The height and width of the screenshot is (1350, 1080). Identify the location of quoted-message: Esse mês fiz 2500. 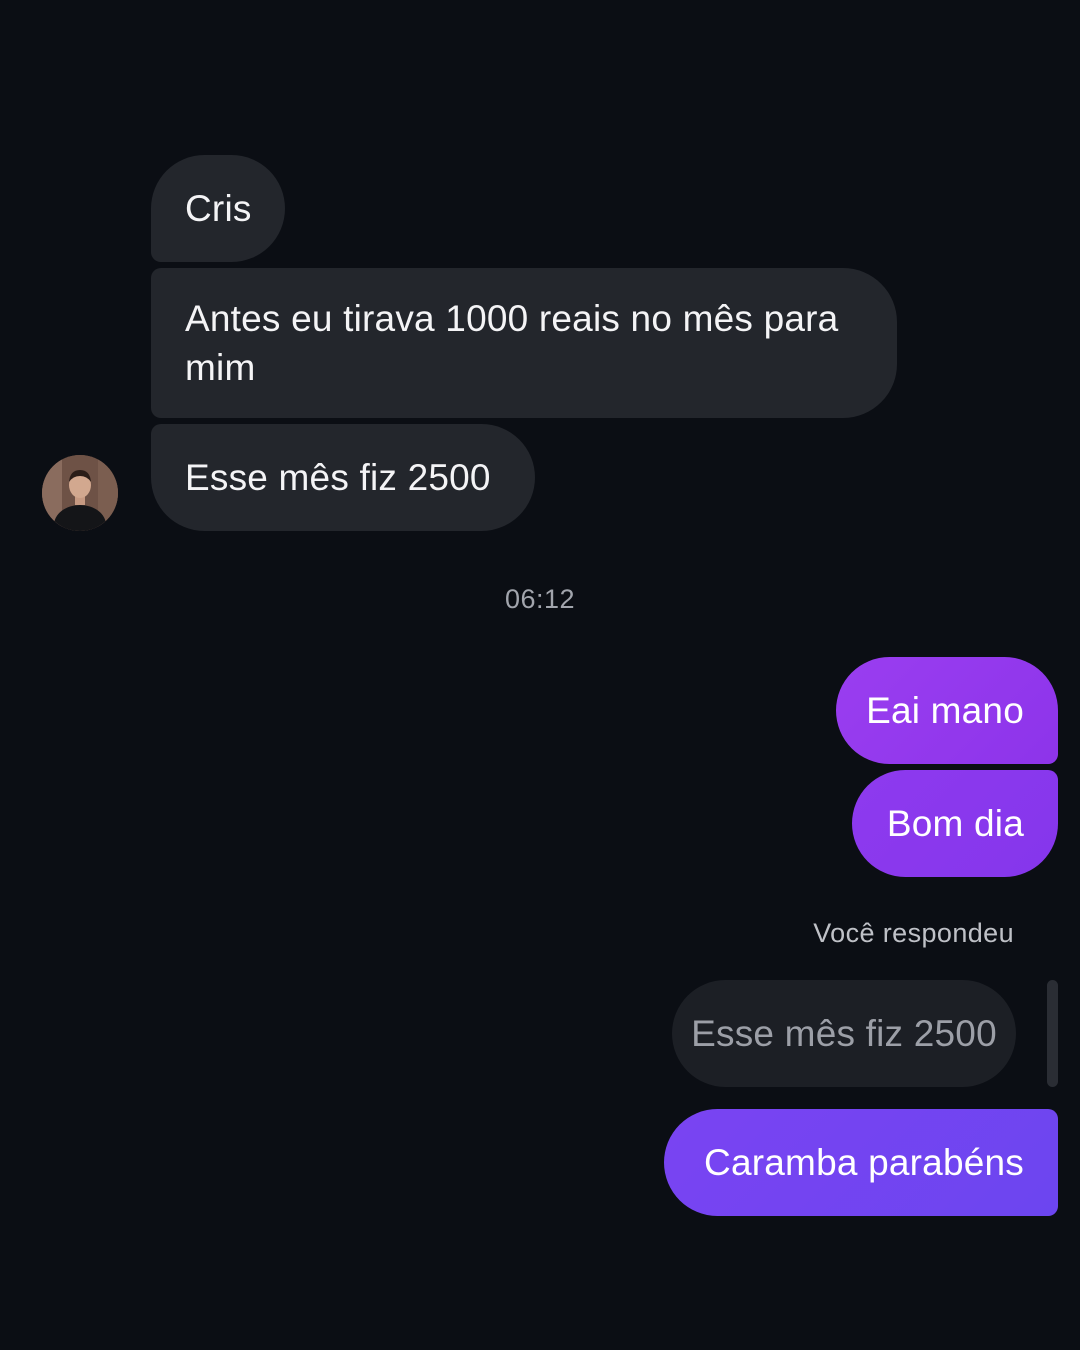
(844, 1033).